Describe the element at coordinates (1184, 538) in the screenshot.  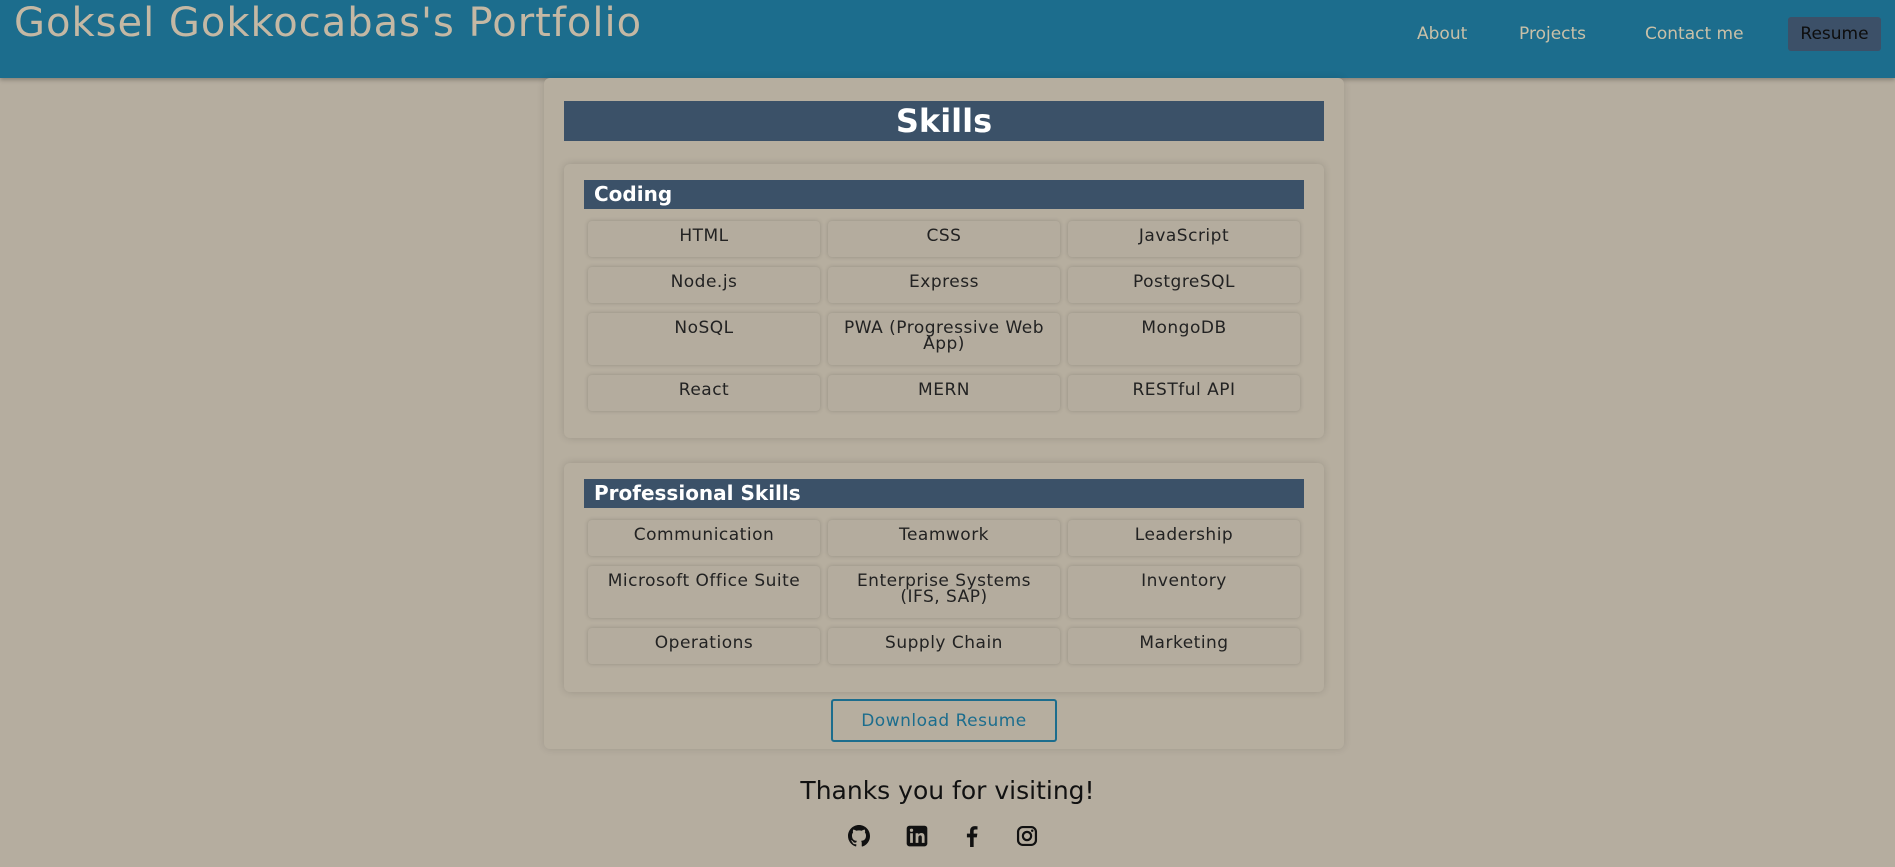
I see `skill-chip: Leadership` at that location.